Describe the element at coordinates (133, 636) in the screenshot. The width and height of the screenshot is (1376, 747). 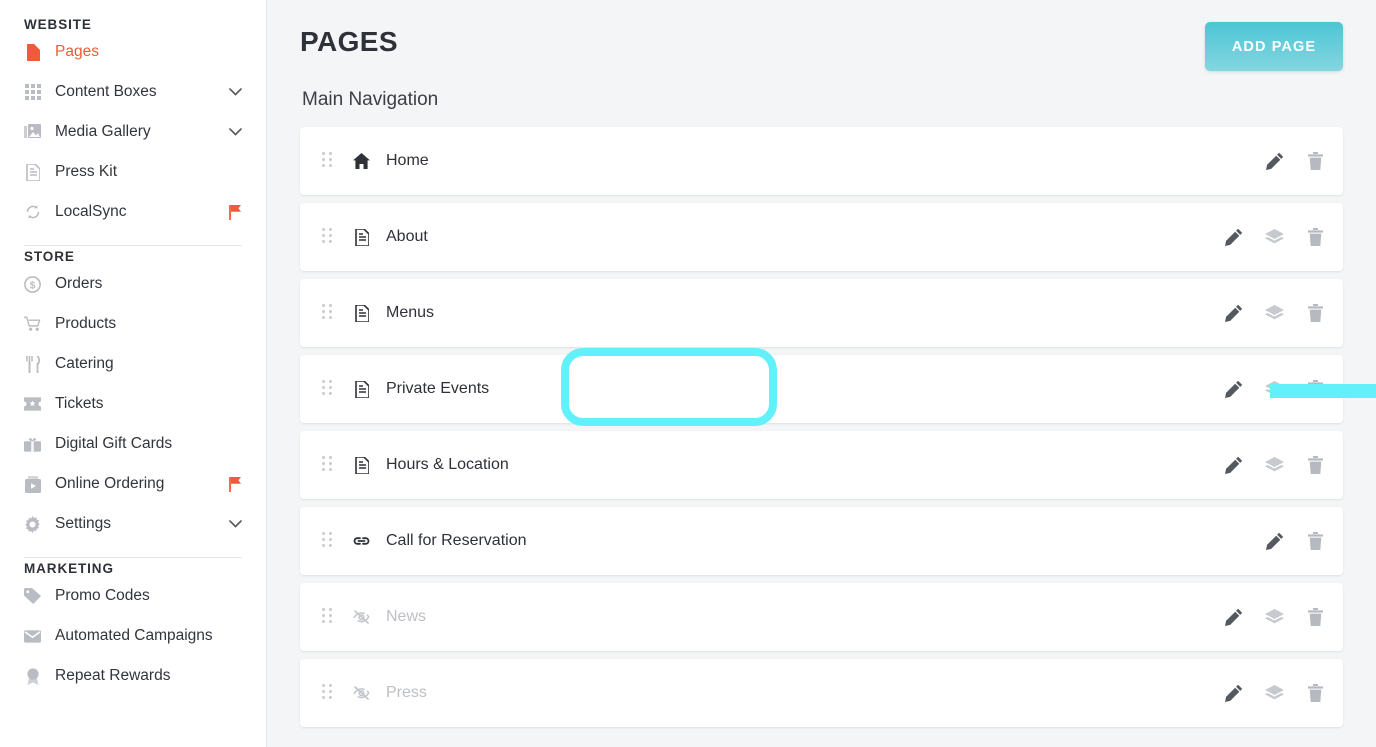
I see `sidebar-item-automated-campaigns: Automated Campaigns` at that location.